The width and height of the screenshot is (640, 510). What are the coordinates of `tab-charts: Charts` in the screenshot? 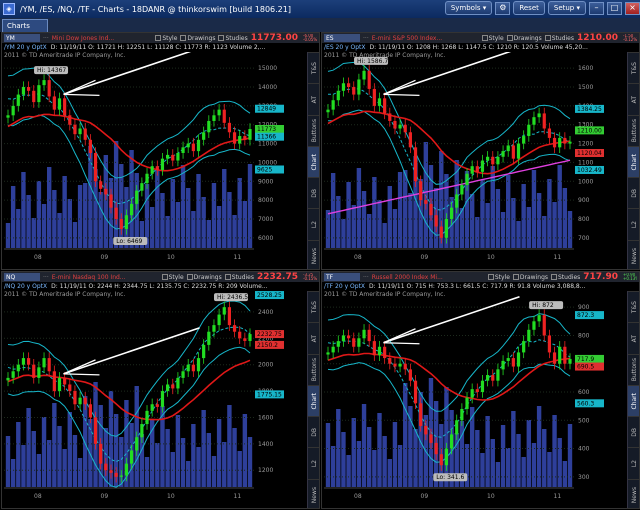 It's located at (25, 25).